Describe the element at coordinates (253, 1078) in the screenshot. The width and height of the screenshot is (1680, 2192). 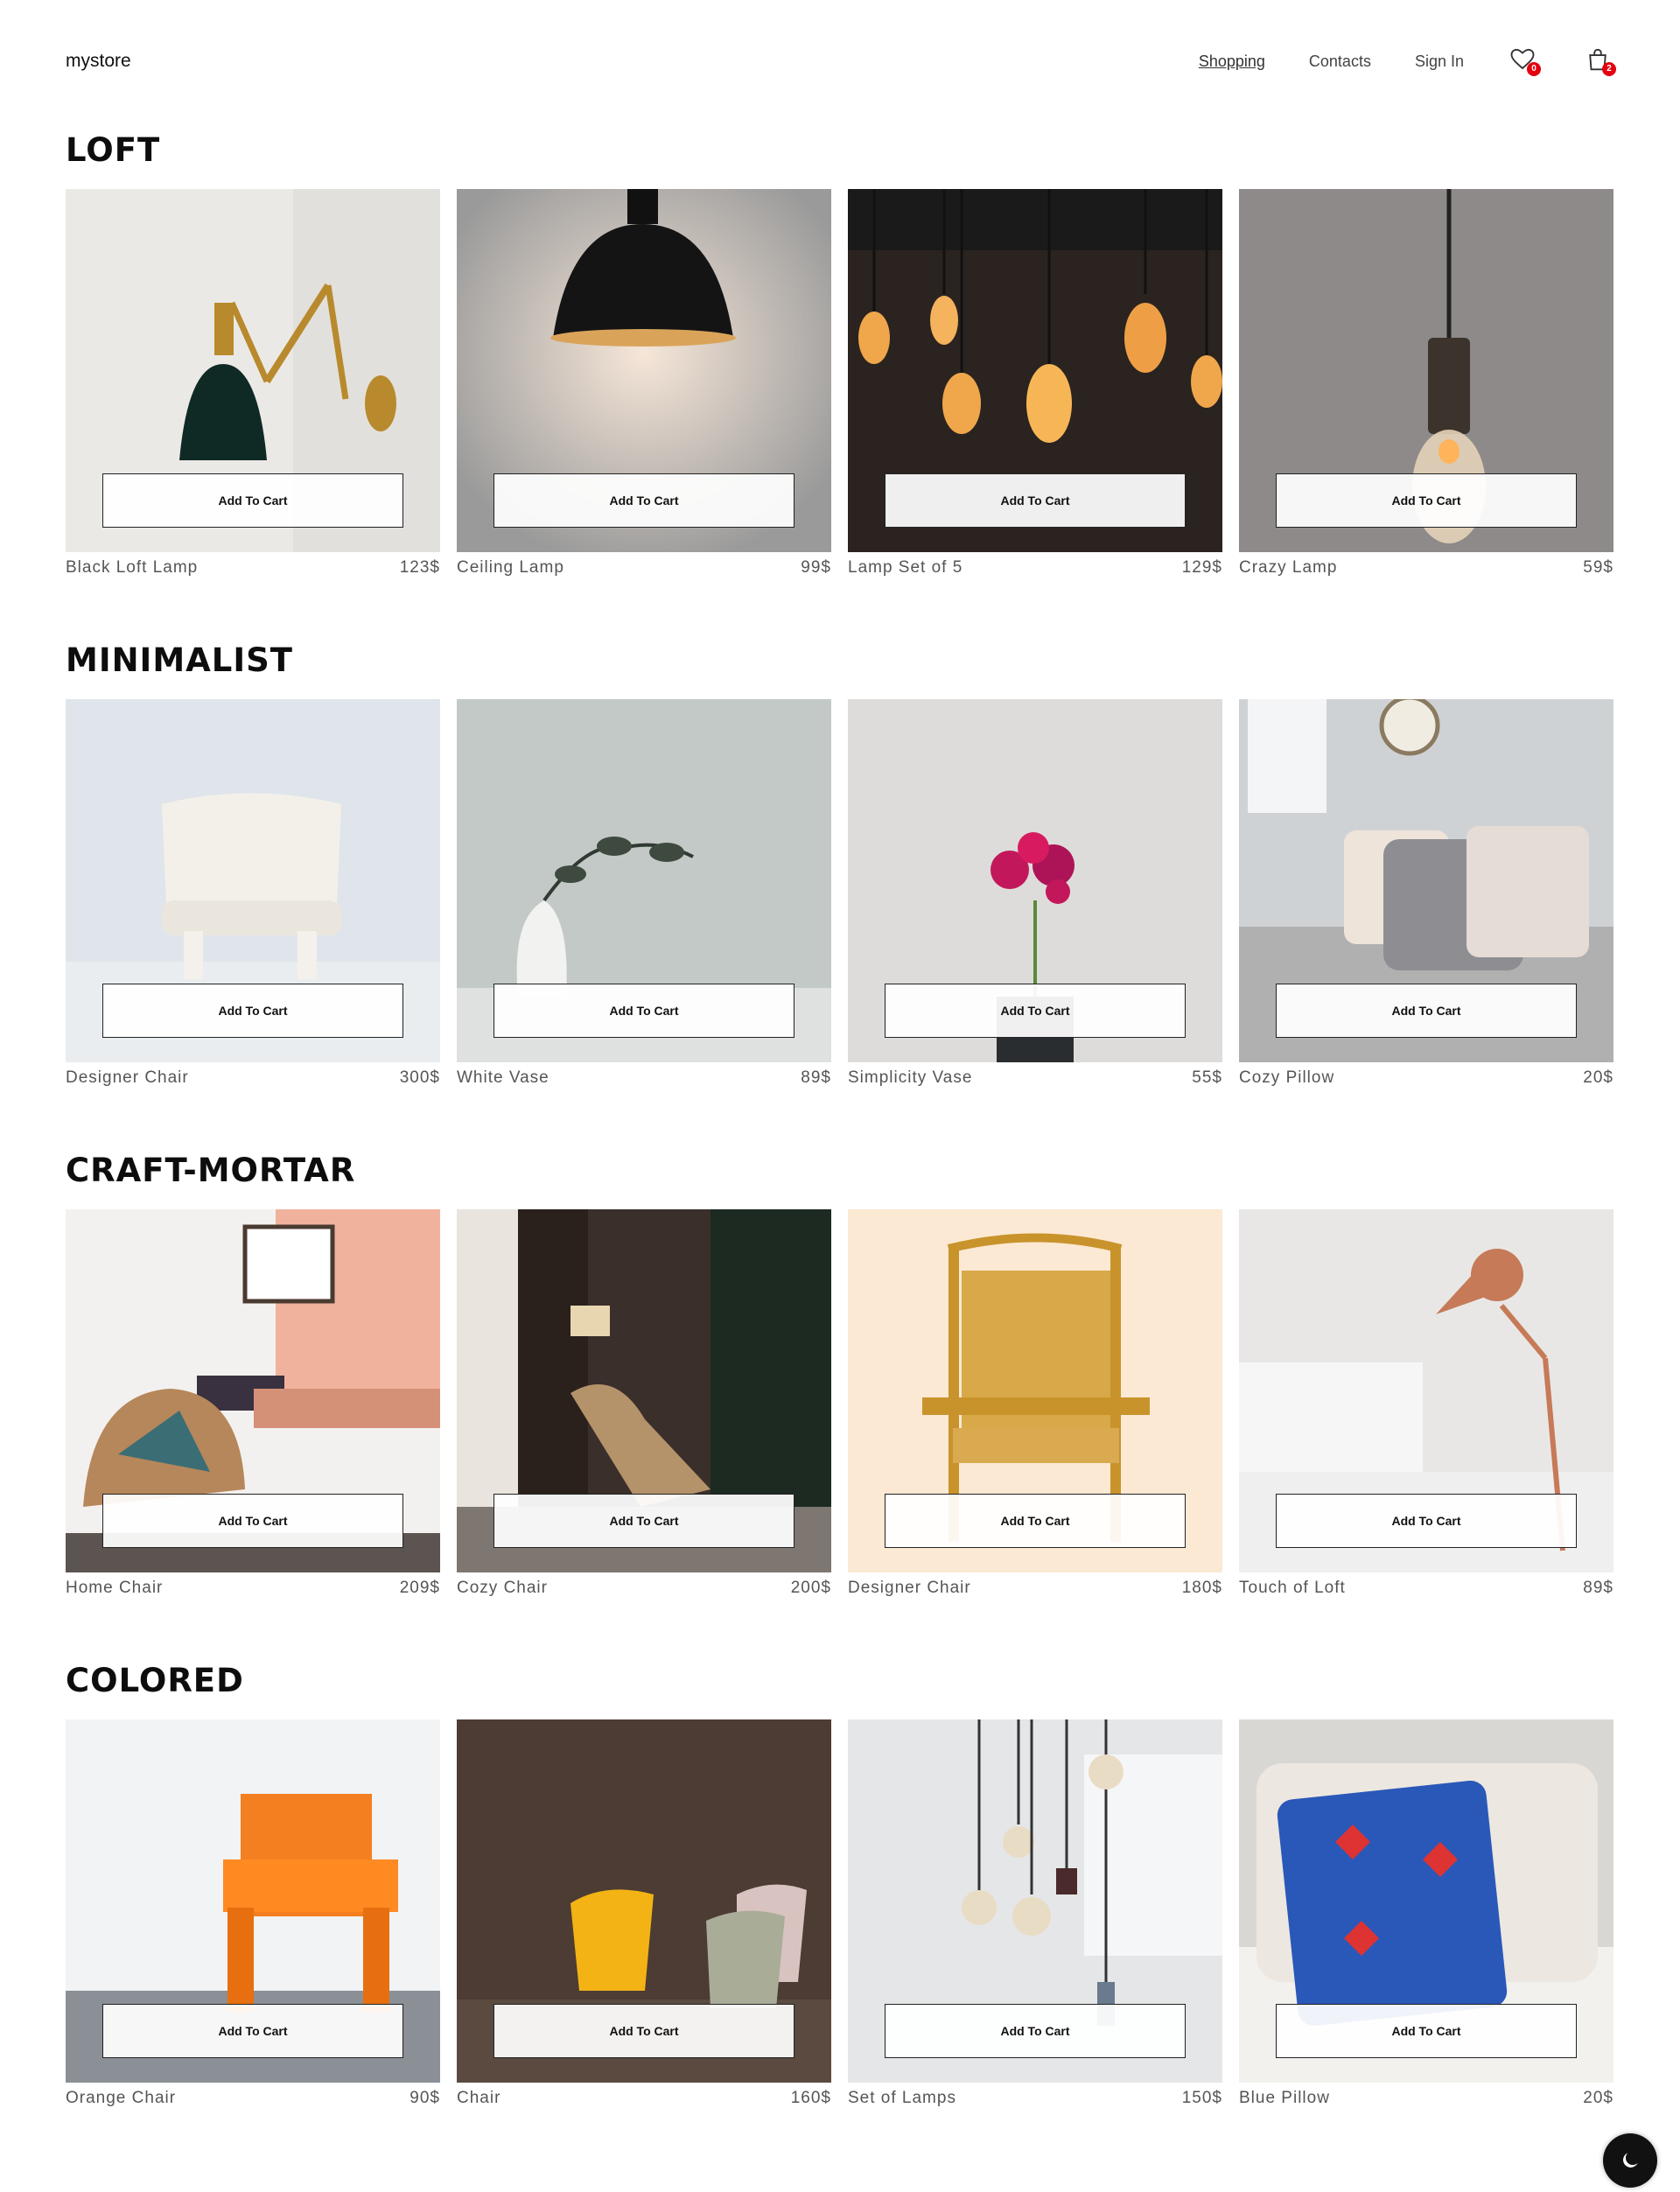
I see `product-info: Designer Chair 300$` at that location.